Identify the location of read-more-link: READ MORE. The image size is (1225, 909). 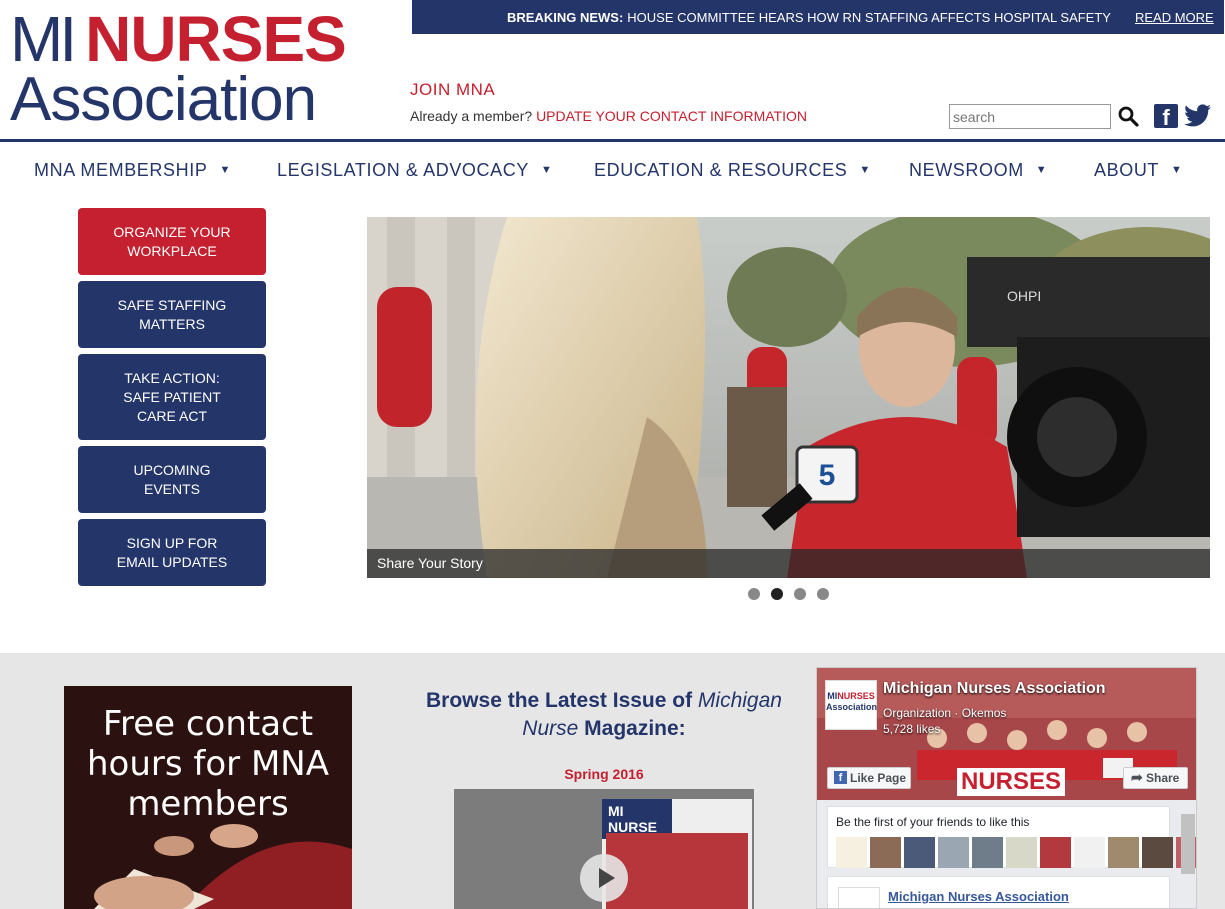
(1174, 17).